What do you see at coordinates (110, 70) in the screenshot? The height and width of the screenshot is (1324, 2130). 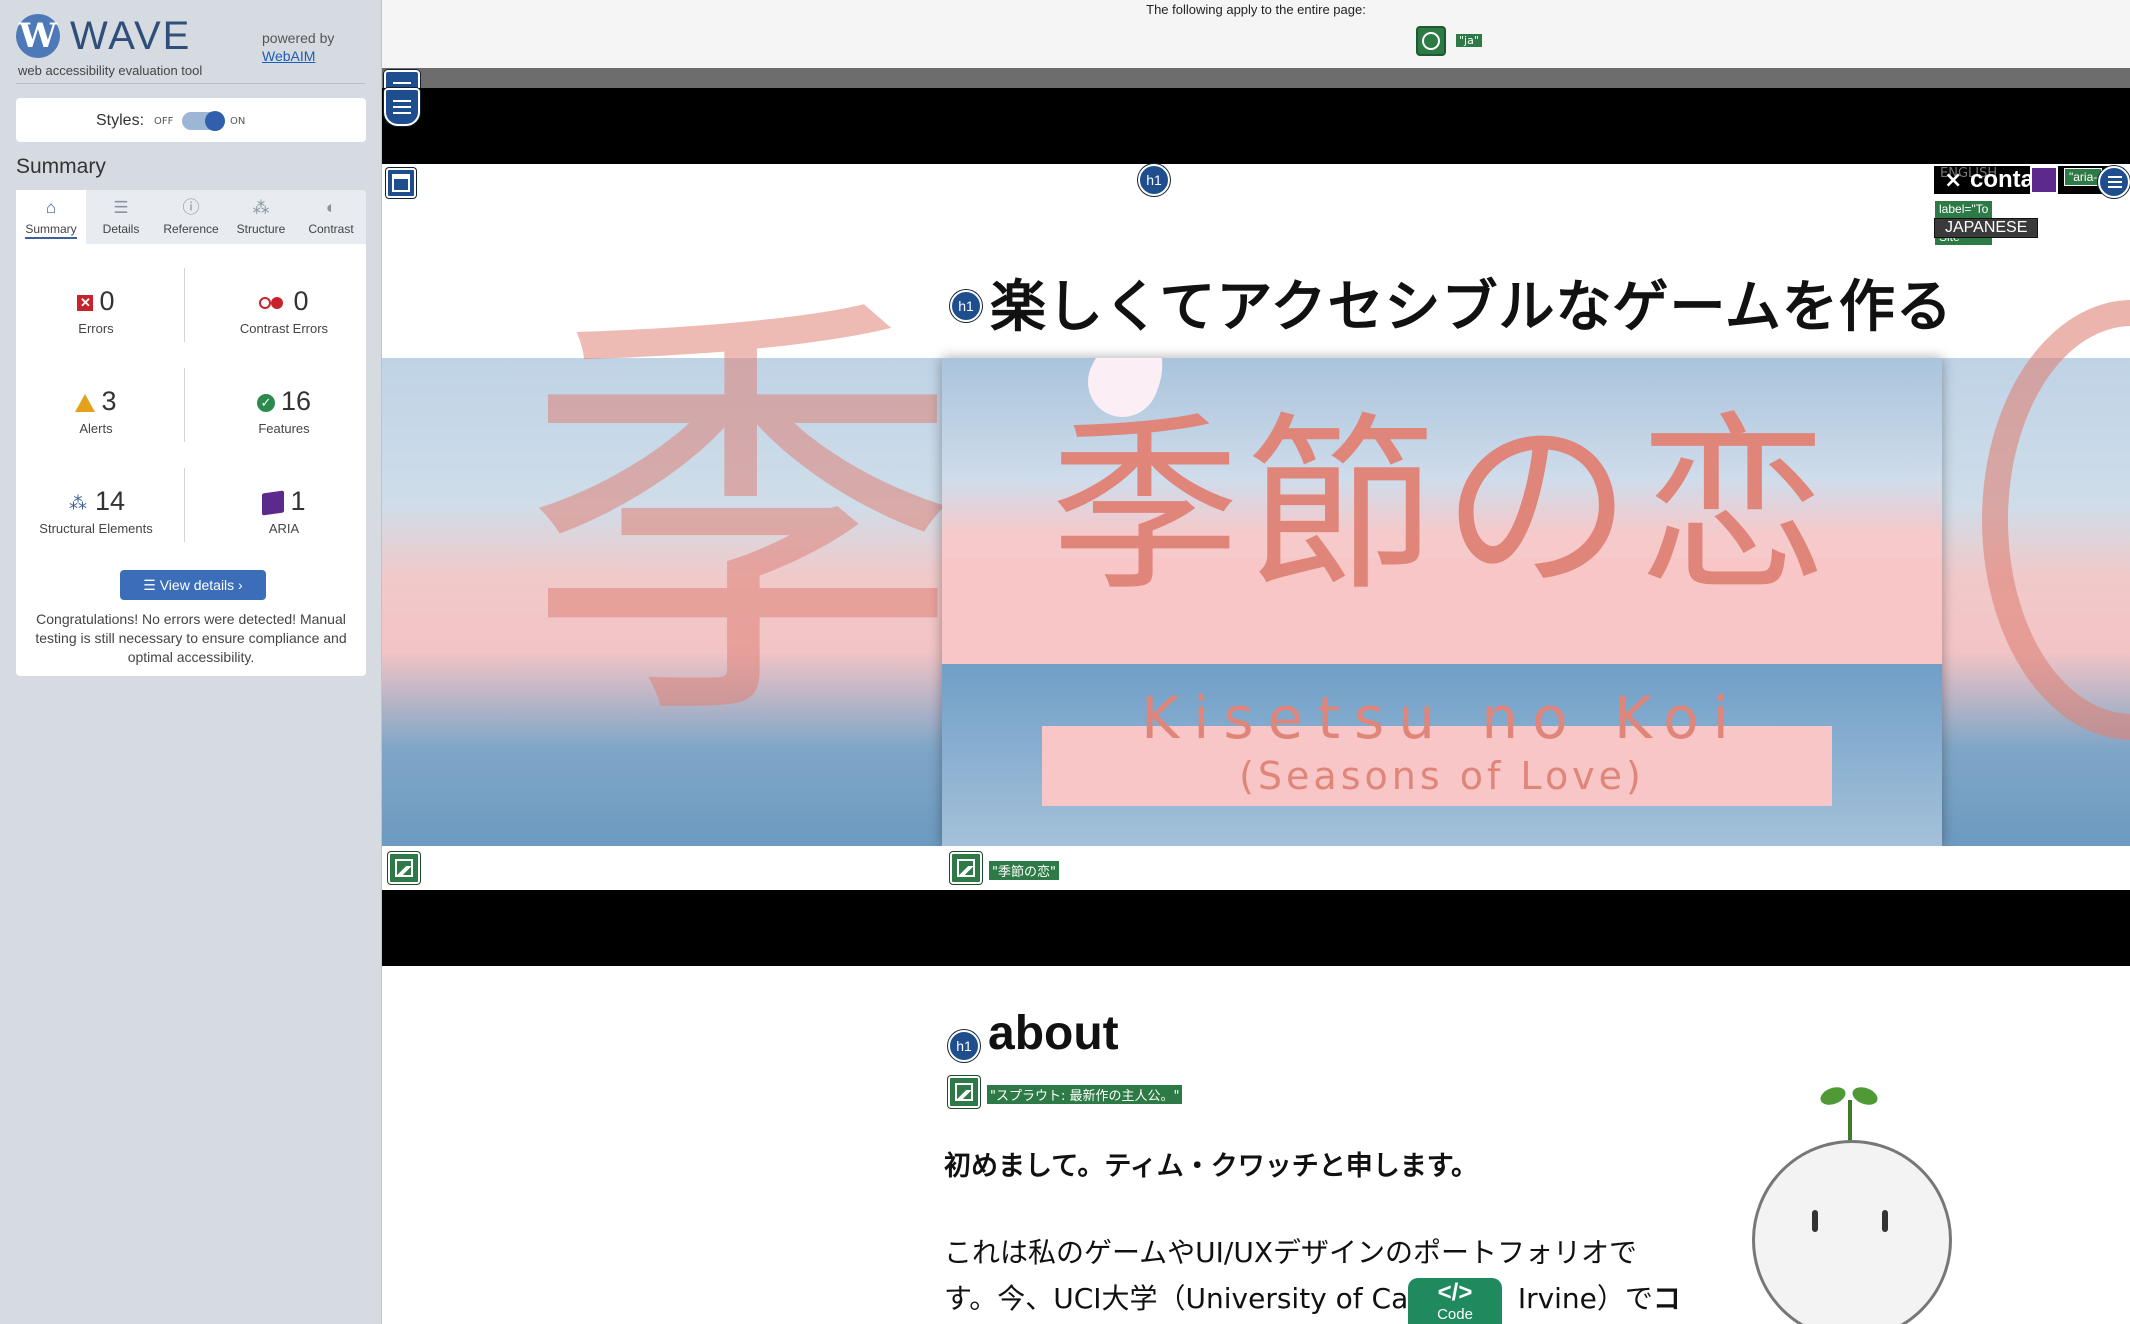 I see `wave-subtitle: web accessibility evaluation tool` at bounding box center [110, 70].